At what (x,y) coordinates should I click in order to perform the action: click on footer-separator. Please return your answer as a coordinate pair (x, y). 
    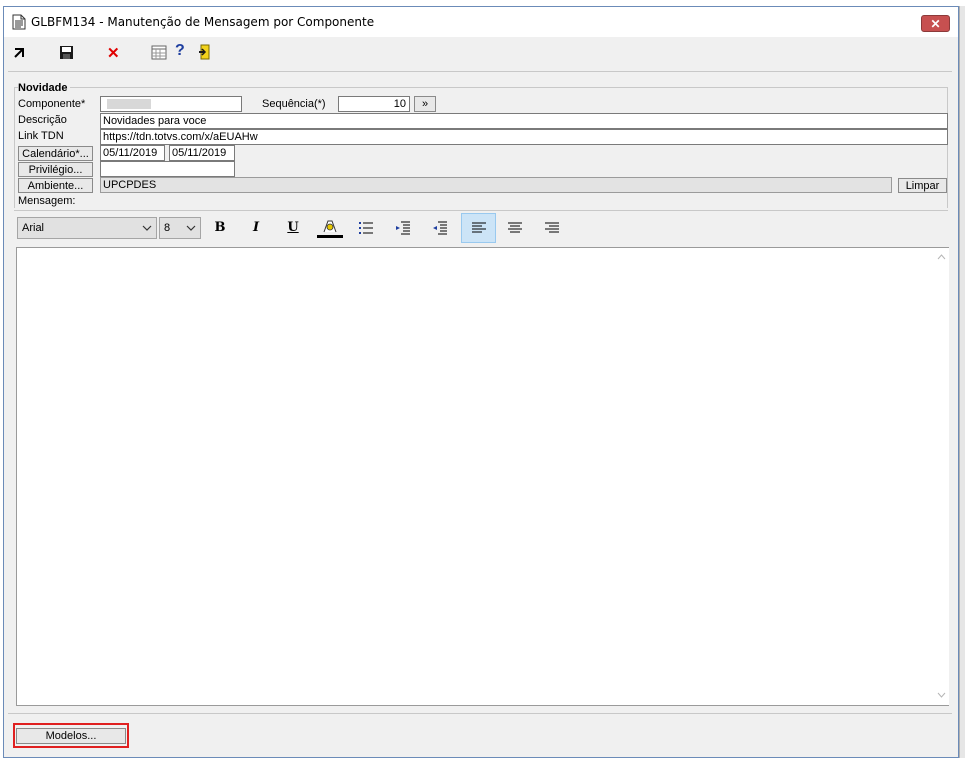
    Looking at the image, I should click on (480, 713).